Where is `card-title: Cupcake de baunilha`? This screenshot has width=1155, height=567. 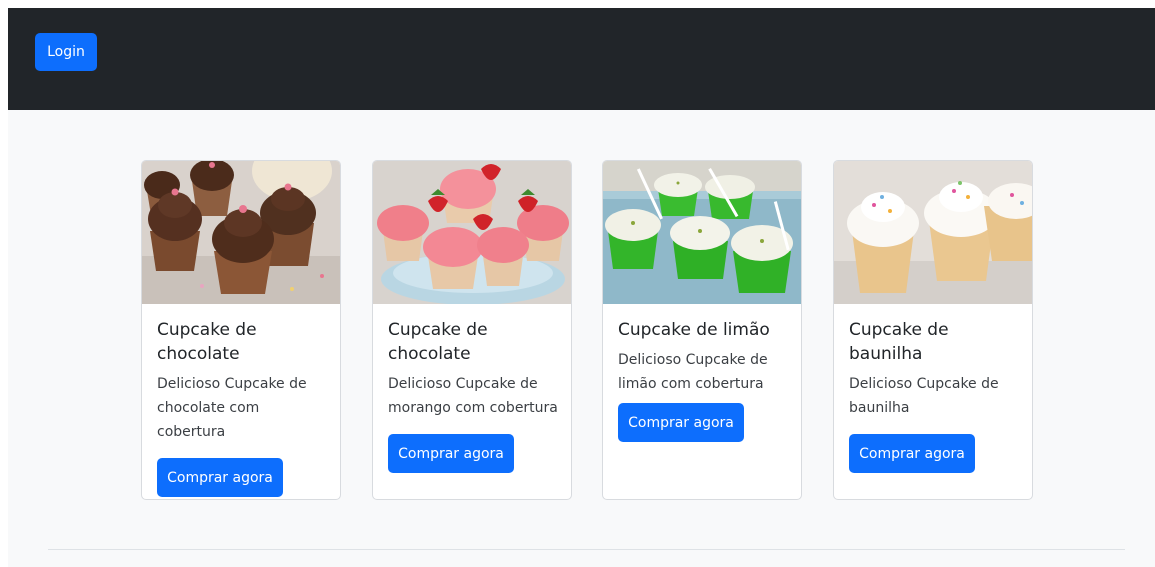 card-title: Cupcake de baunilha is located at coordinates (899, 342).